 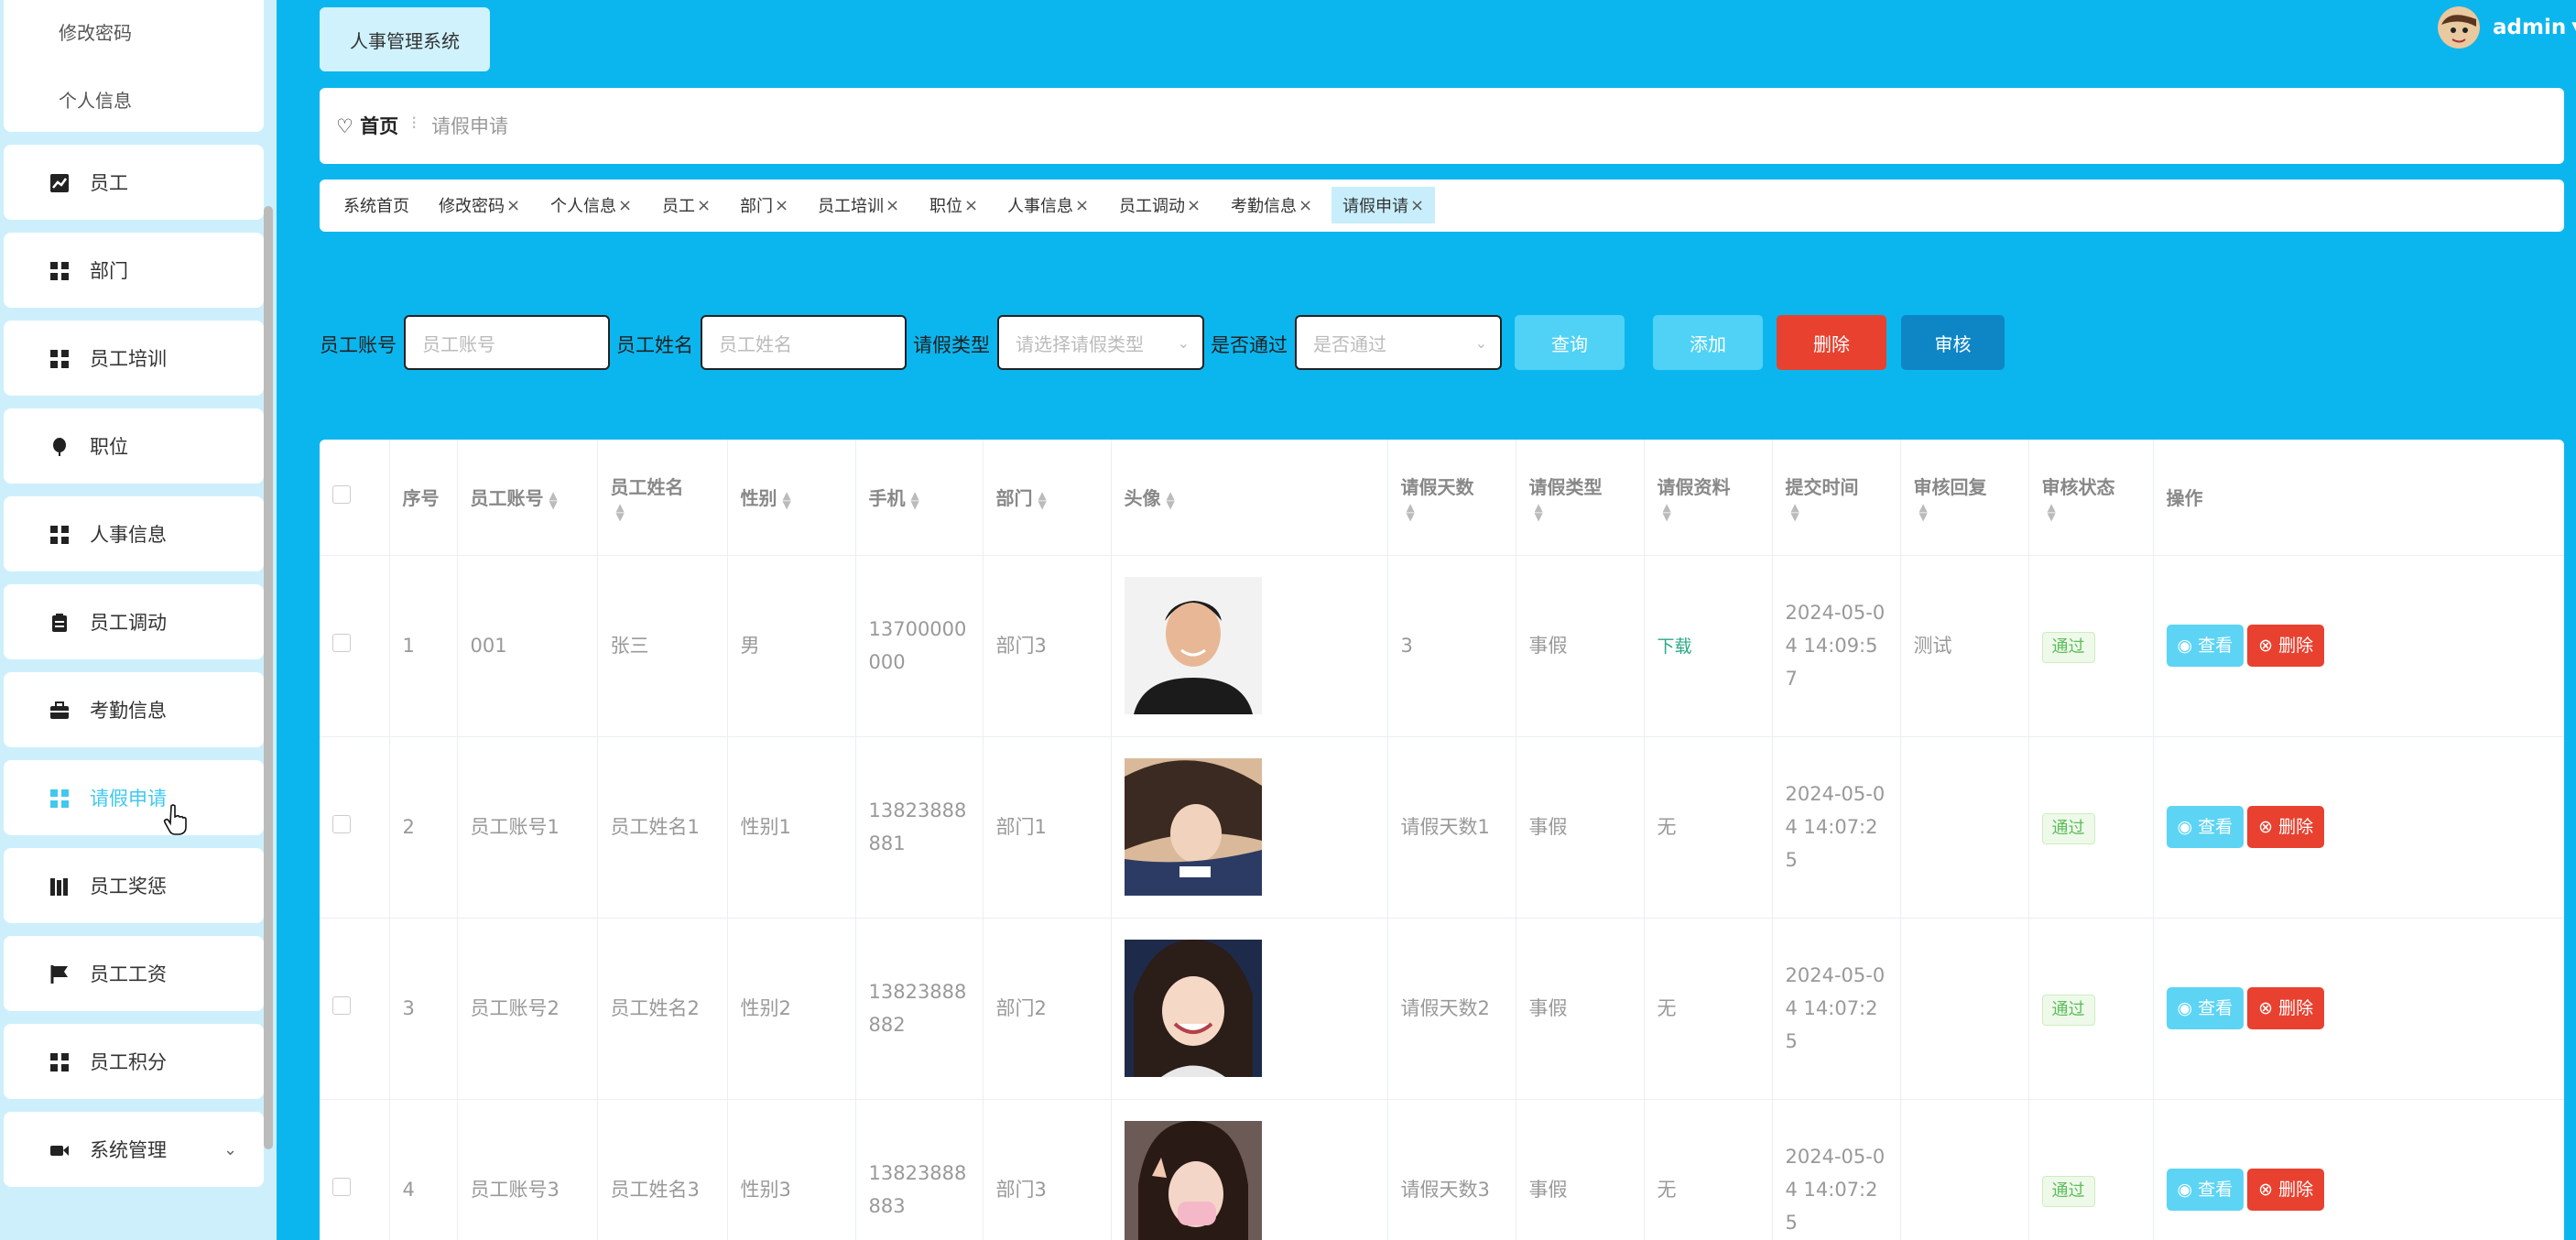 What do you see at coordinates (134, 622) in the screenshot?
I see `sidebar-item-transfer: 员工调动` at bounding box center [134, 622].